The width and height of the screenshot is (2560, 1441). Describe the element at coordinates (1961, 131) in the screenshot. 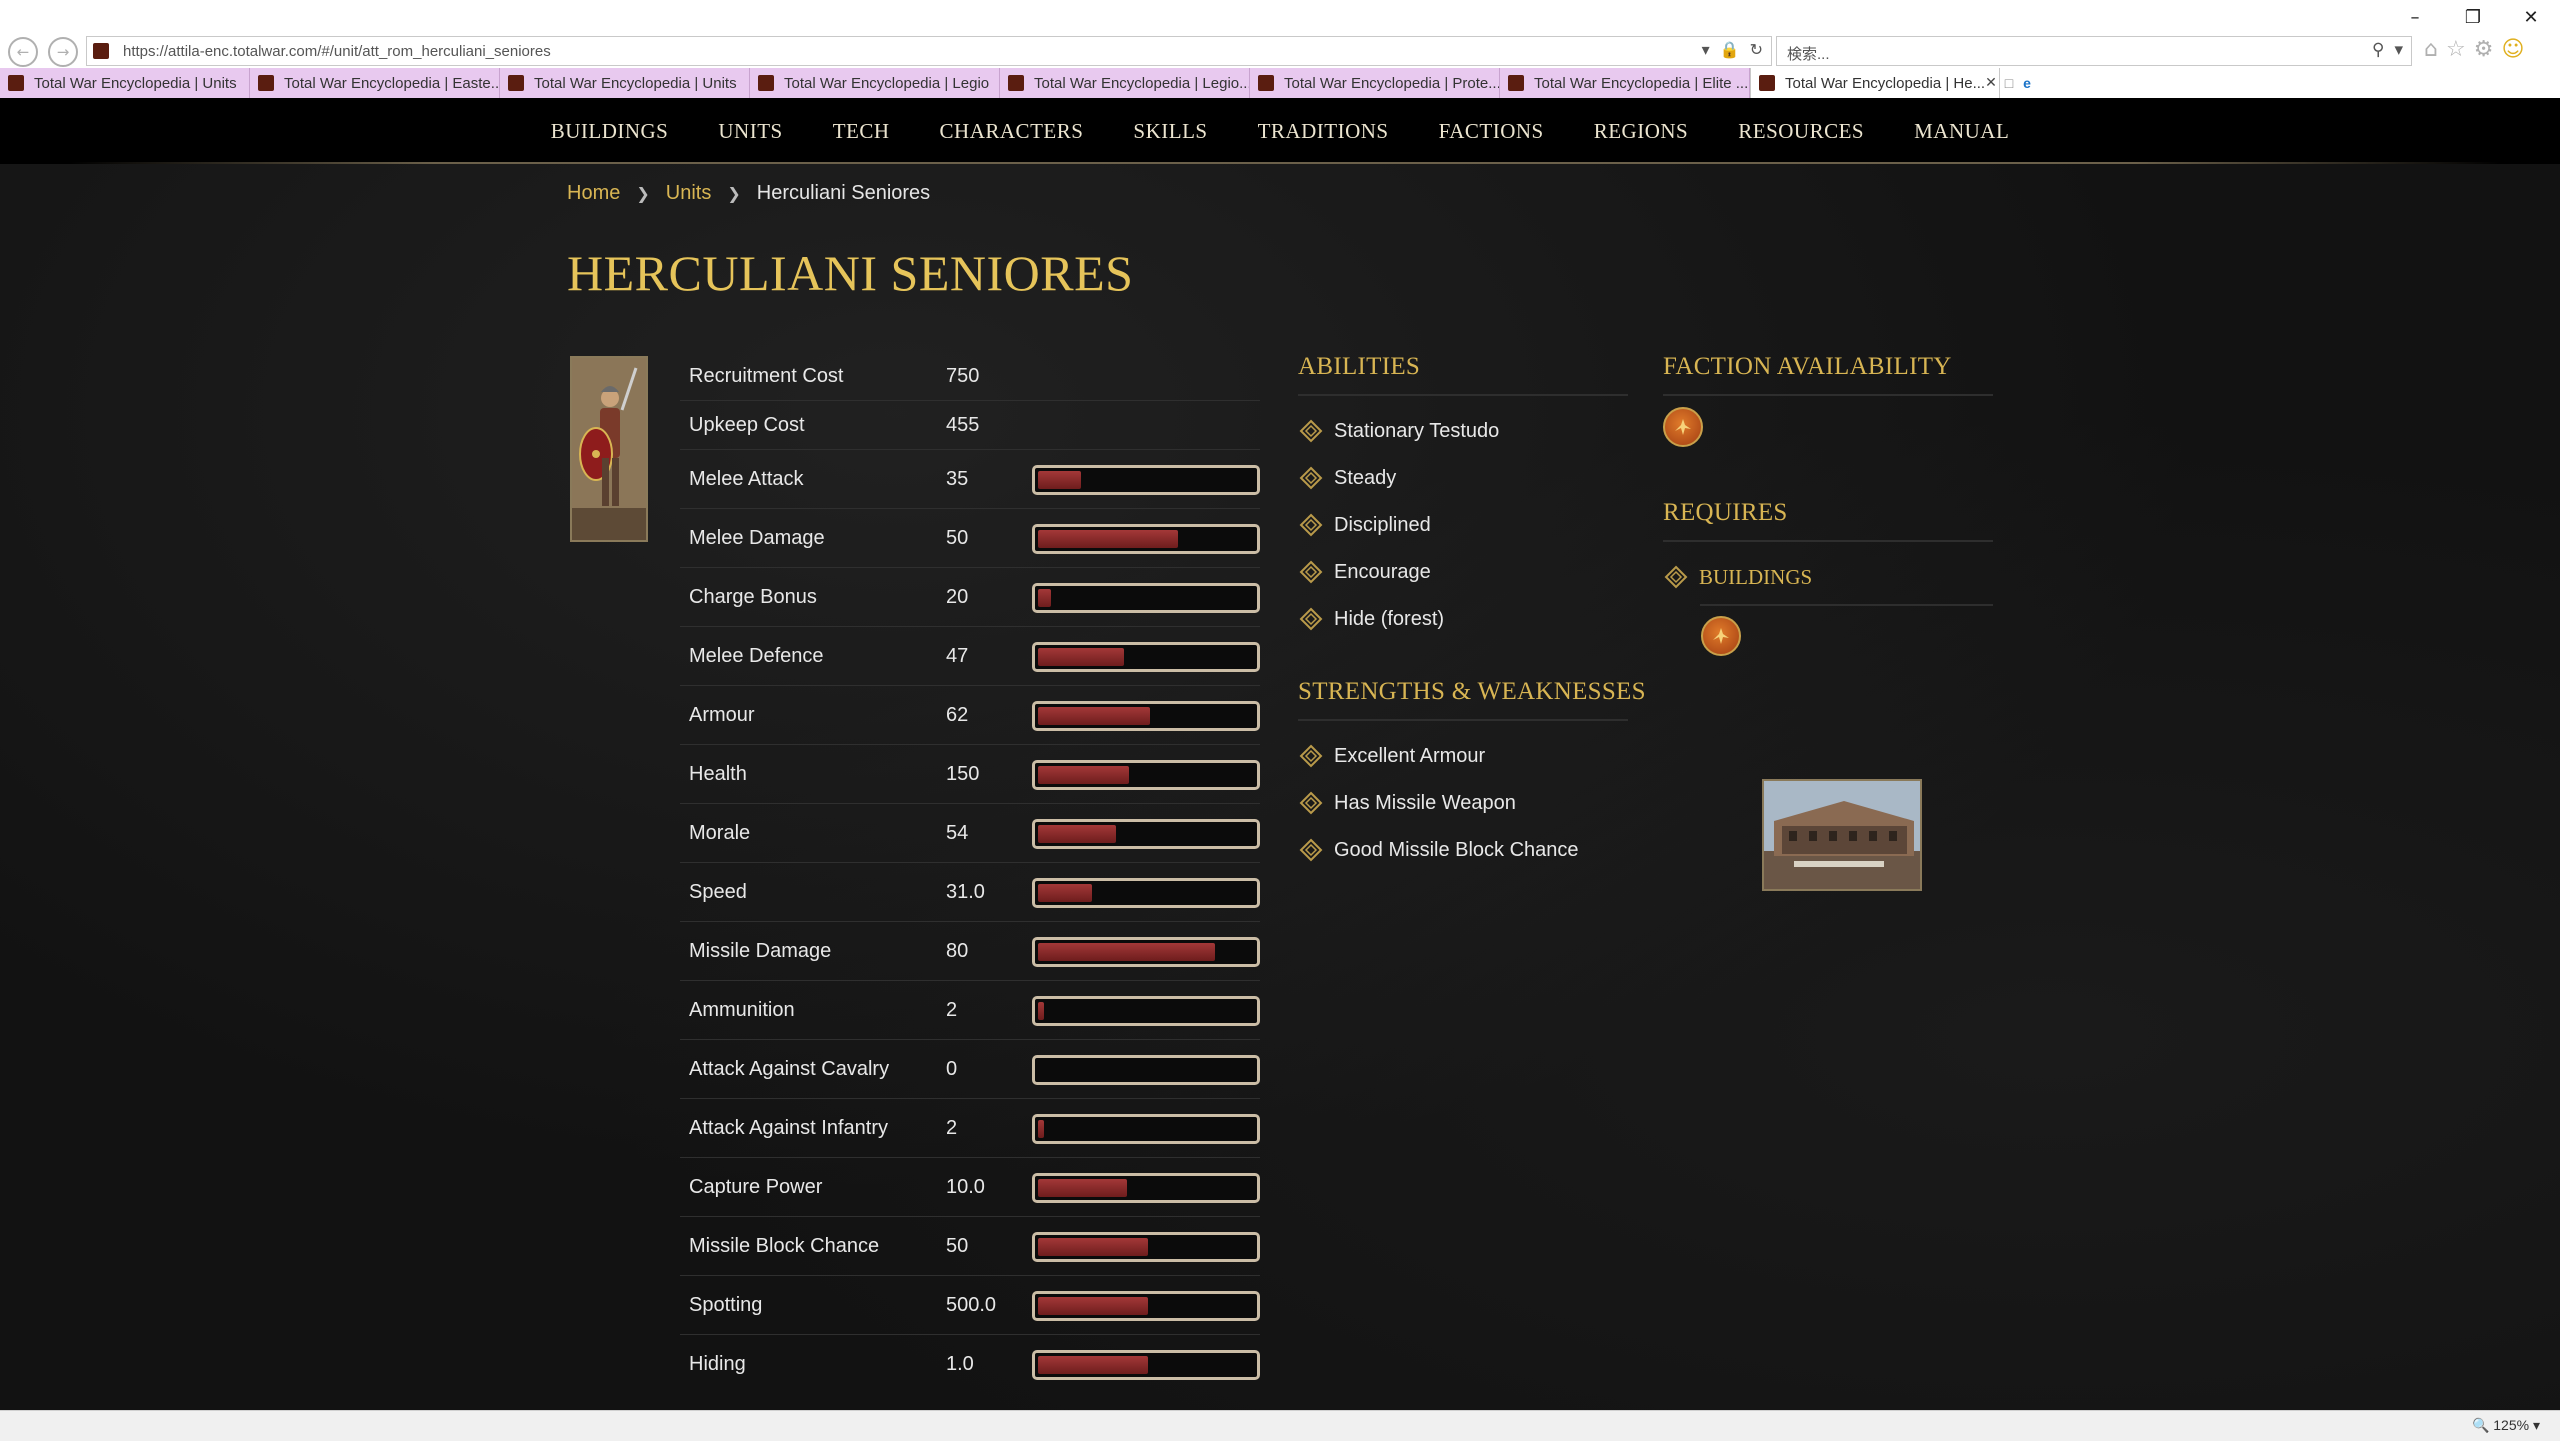

I see `nav-manual: MANUAL` at that location.